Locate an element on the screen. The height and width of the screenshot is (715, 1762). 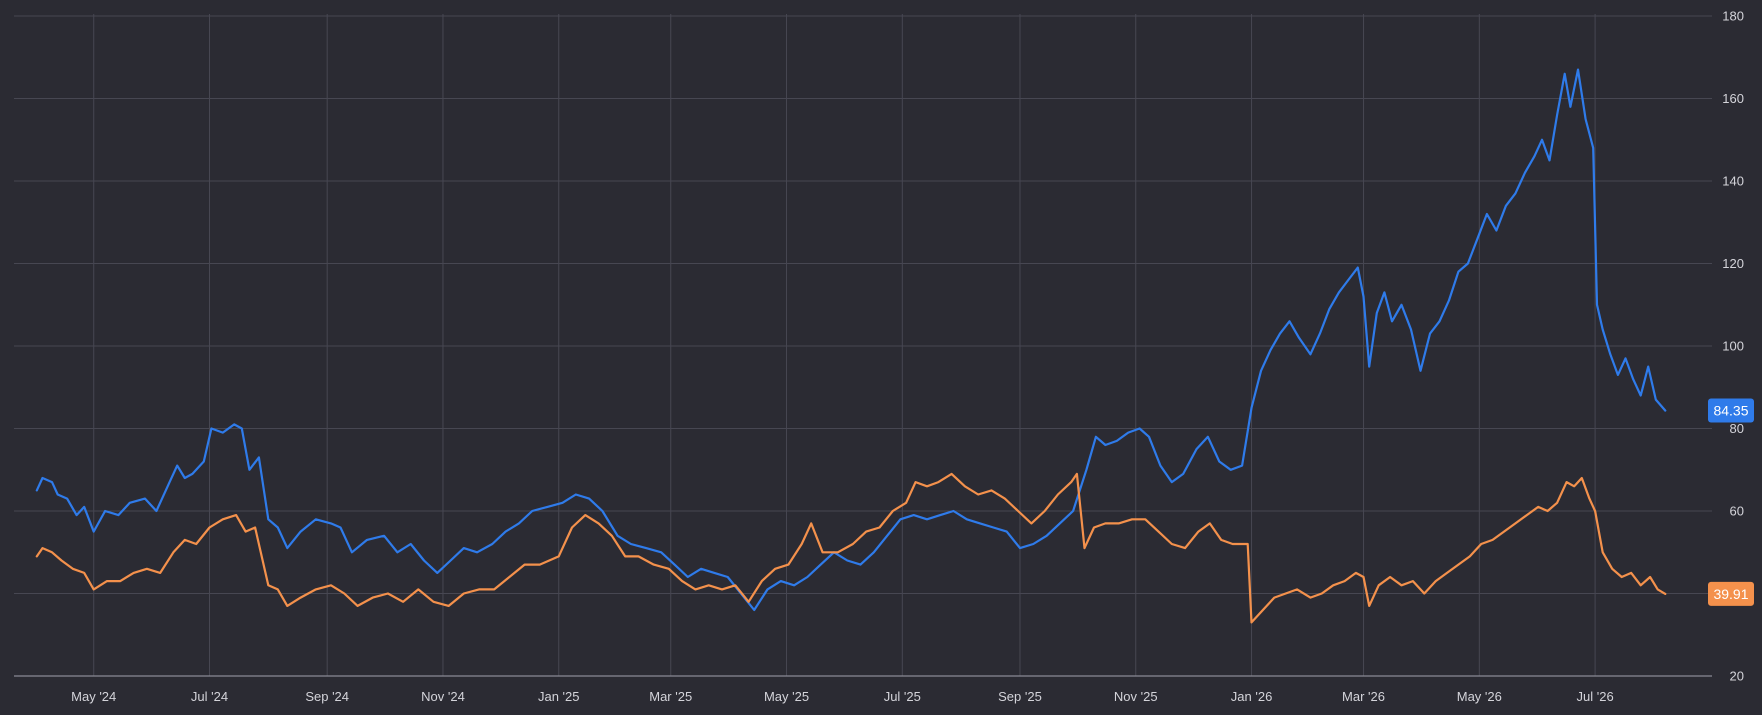
x-tick-label: Nov '24 is located at coordinates (443, 696).